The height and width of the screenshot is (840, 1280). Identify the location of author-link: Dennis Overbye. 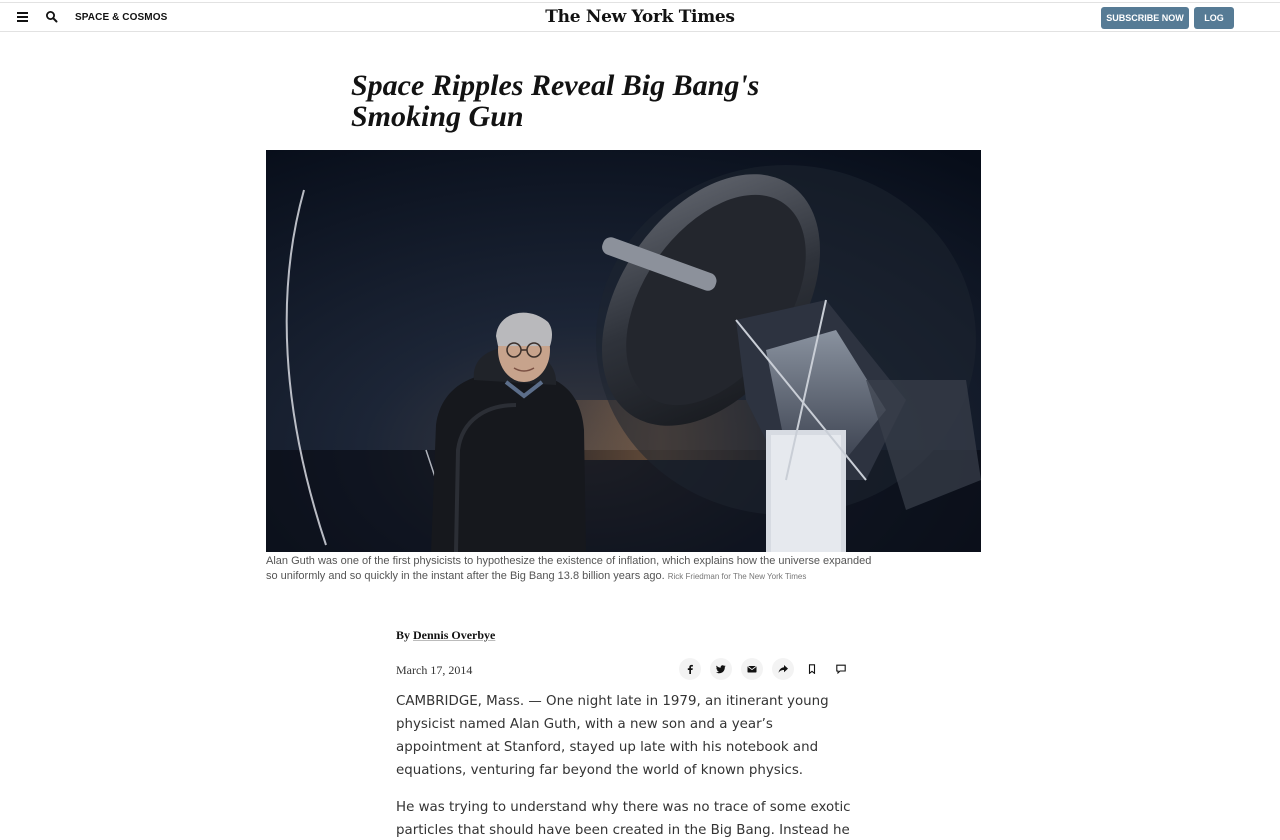
(454, 635).